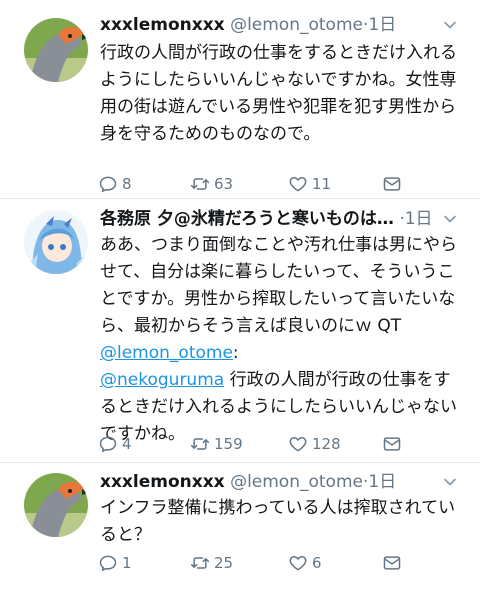 The width and height of the screenshot is (480, 589). Describe the element at coordinates (211, 184) in the screenshot. I see `retweet-button: 63` at that location.